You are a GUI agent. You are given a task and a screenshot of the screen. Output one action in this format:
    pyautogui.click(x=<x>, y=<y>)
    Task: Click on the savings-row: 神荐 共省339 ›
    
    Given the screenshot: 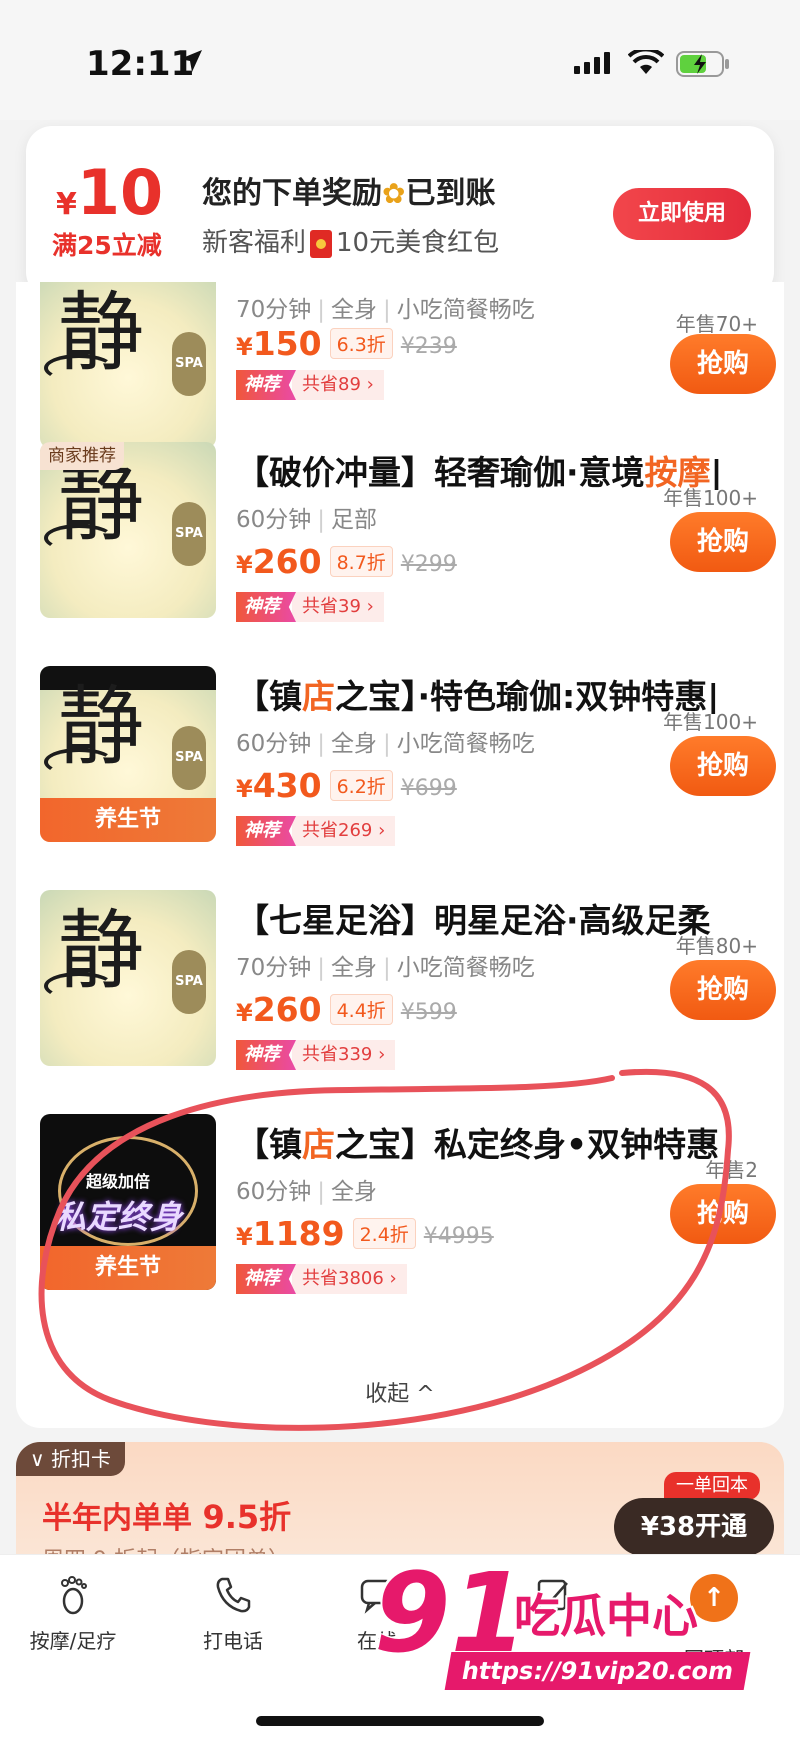 What is the action you would take?
    pyautogui.click(x=316, y=1055)
    